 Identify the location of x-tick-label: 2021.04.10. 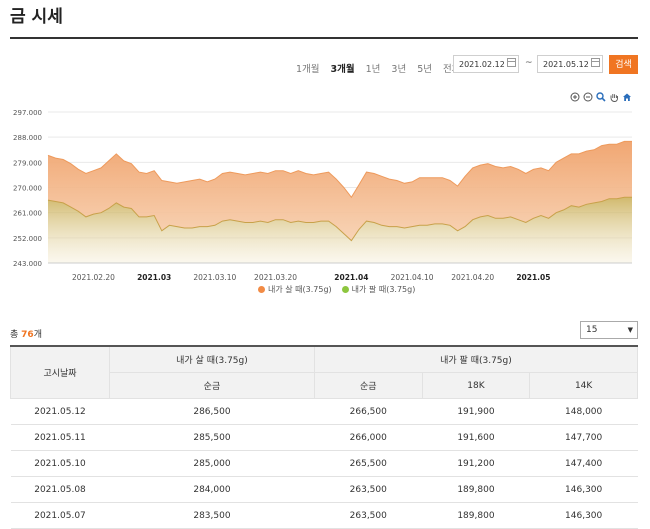
(412, 276).